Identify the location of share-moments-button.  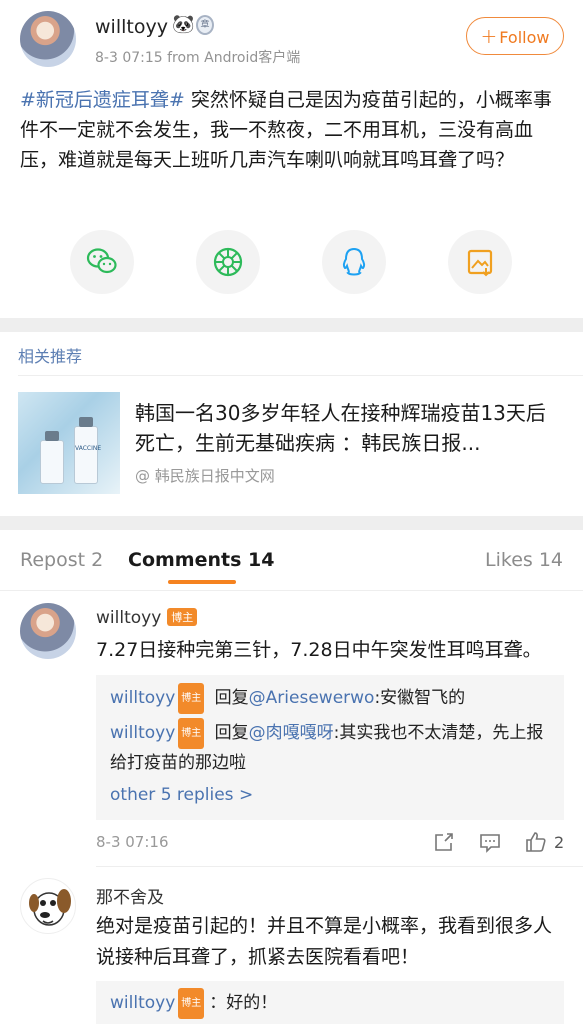
(228, 262).